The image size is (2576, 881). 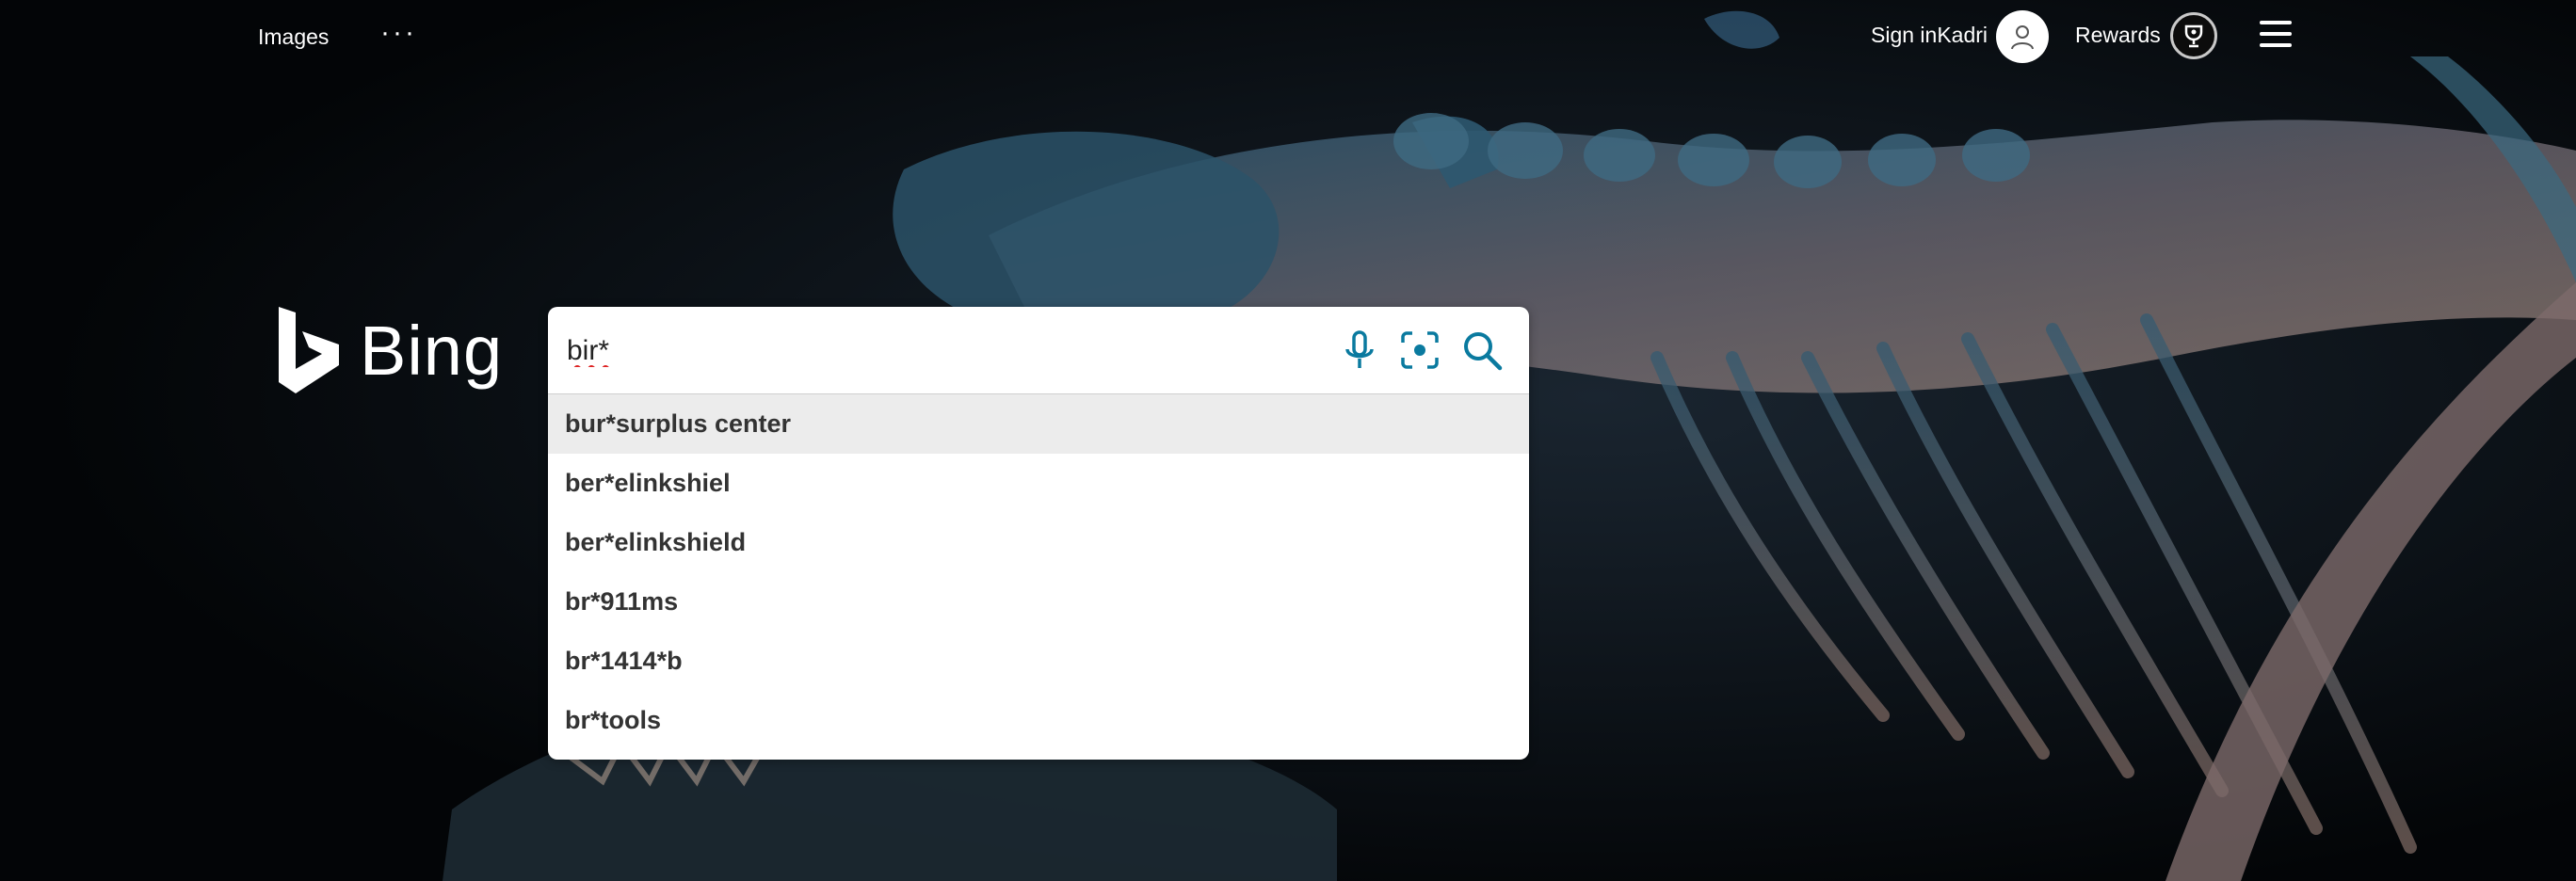 What do you see at coordinates (309, 350) in the screenshot?
I see `bing-logo-icon` at bounding box center [309, 350].